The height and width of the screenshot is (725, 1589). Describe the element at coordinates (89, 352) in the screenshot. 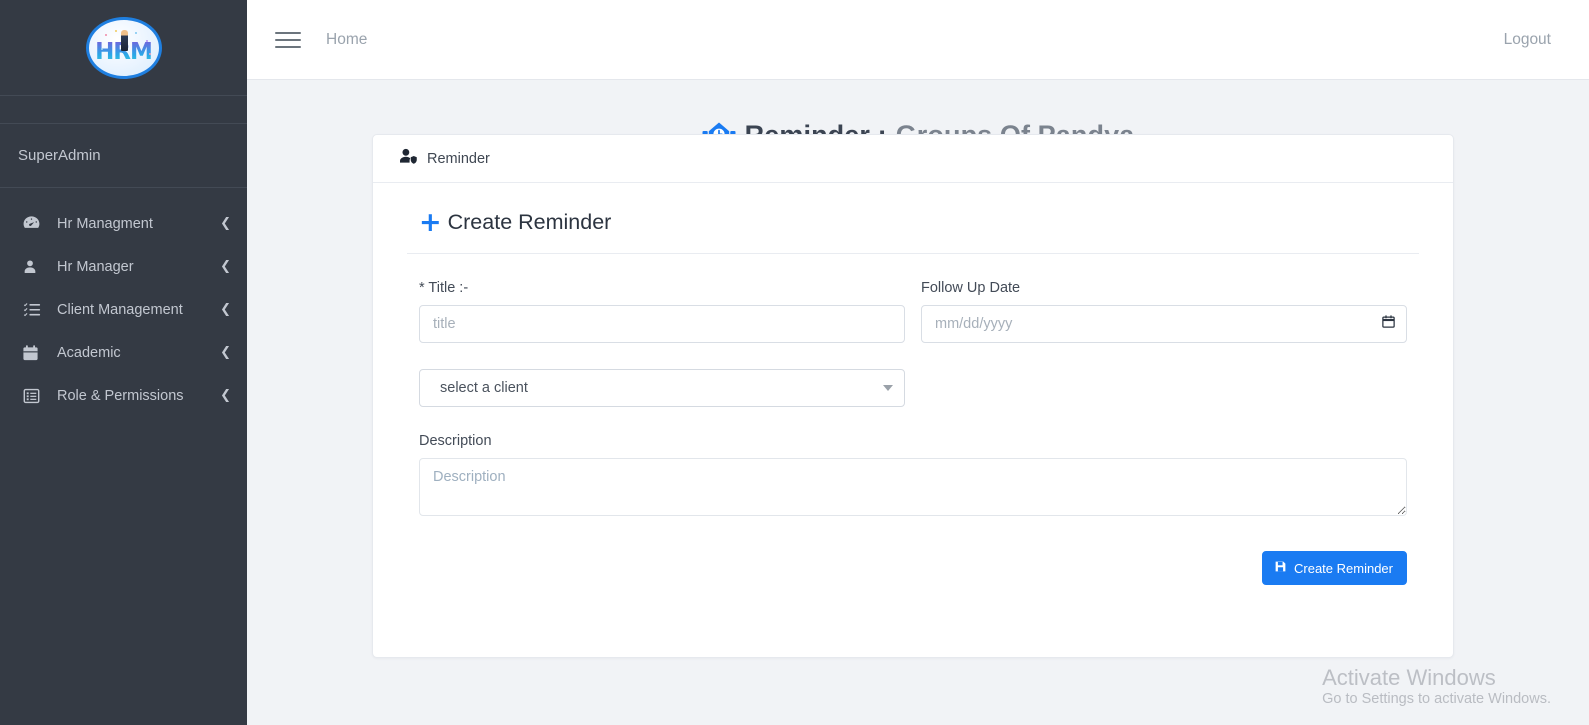

I see `sidebar-item-label: Academic` at that location.